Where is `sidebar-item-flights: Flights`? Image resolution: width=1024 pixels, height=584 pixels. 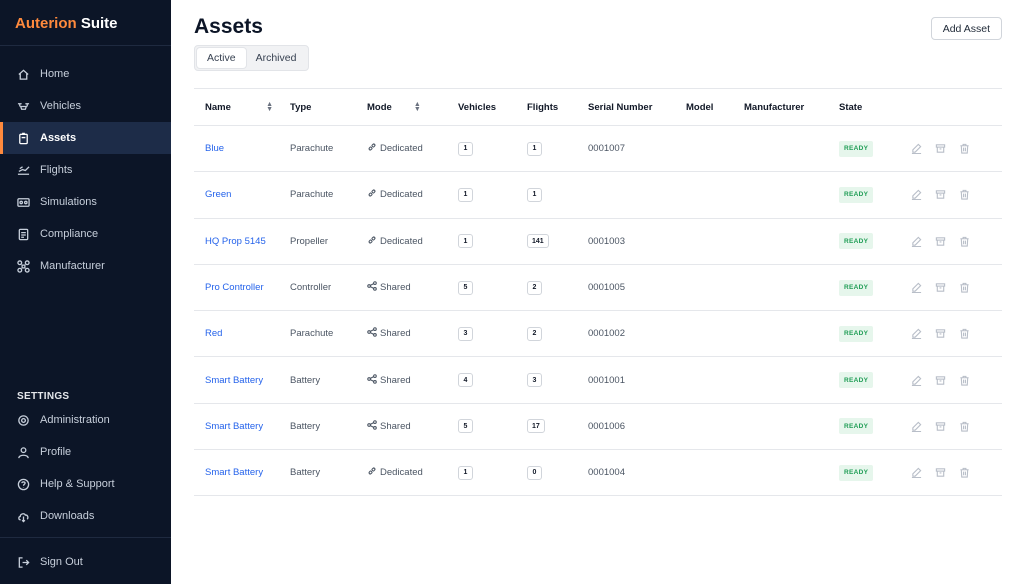
sidebar-item-flights: Flights is located at coordinates (85, 170).